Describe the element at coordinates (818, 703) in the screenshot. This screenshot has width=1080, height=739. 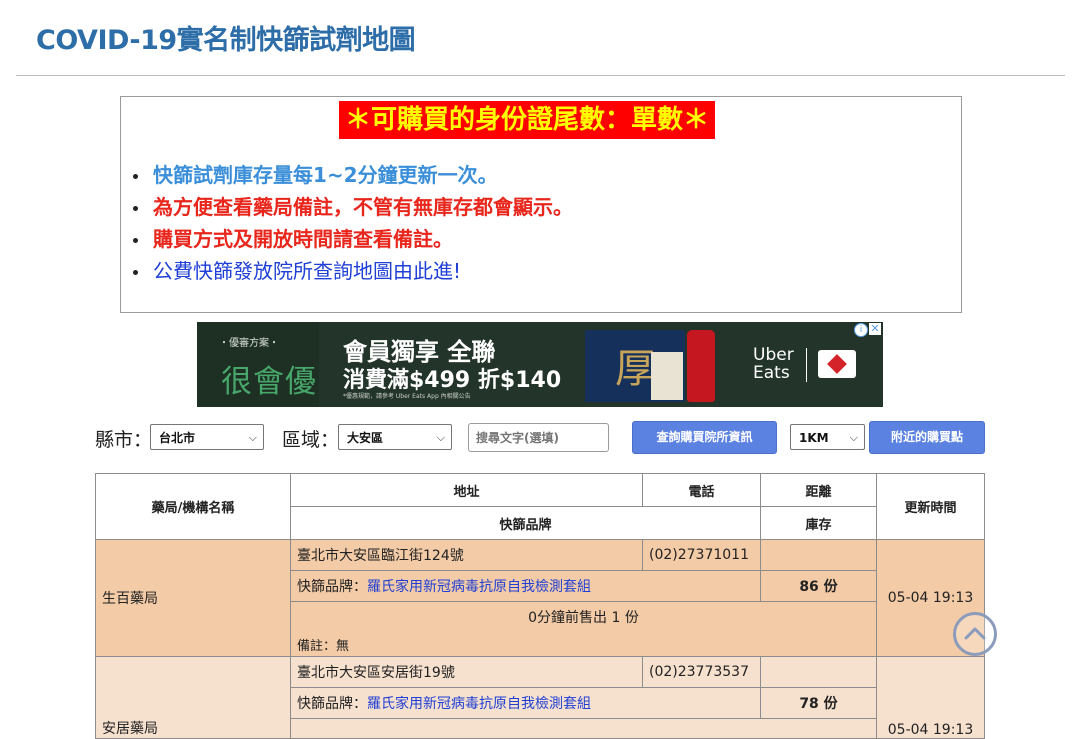
I see `stock-count: 78 份` at that location.